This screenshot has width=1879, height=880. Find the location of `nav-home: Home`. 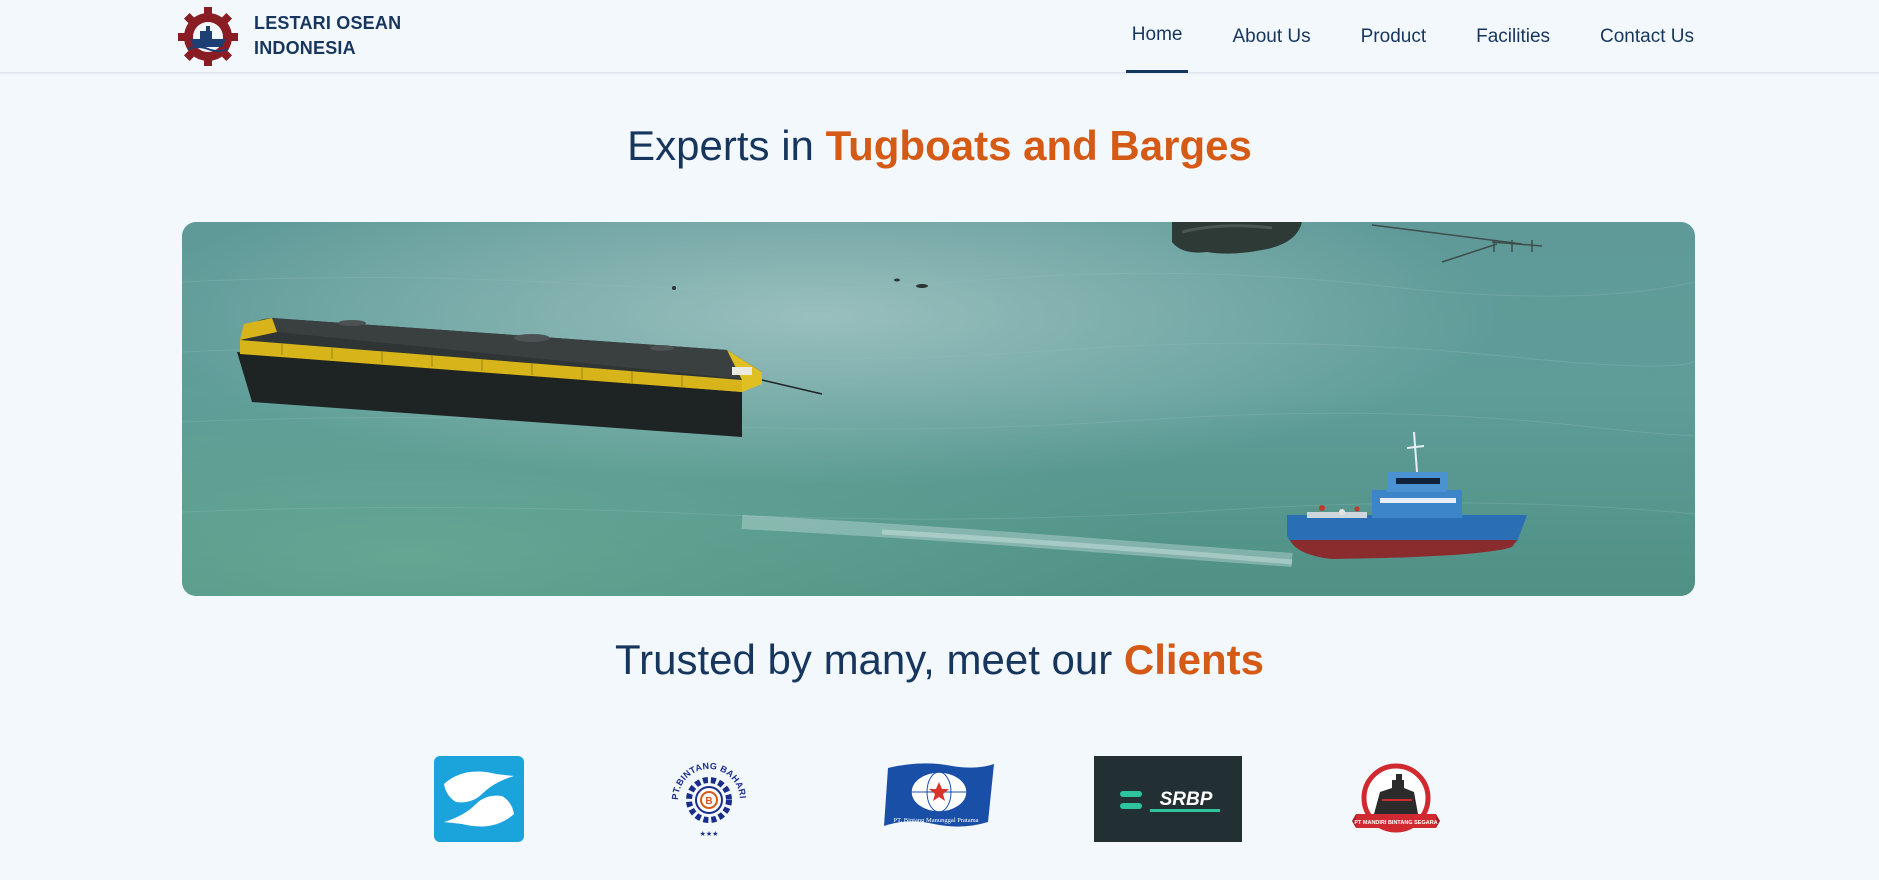

nav-home: Home is located at coordinates (1157, 36).